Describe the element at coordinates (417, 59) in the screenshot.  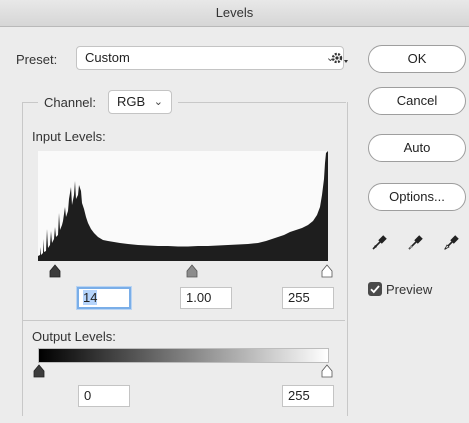
I see `ok-button: OK` at that location.